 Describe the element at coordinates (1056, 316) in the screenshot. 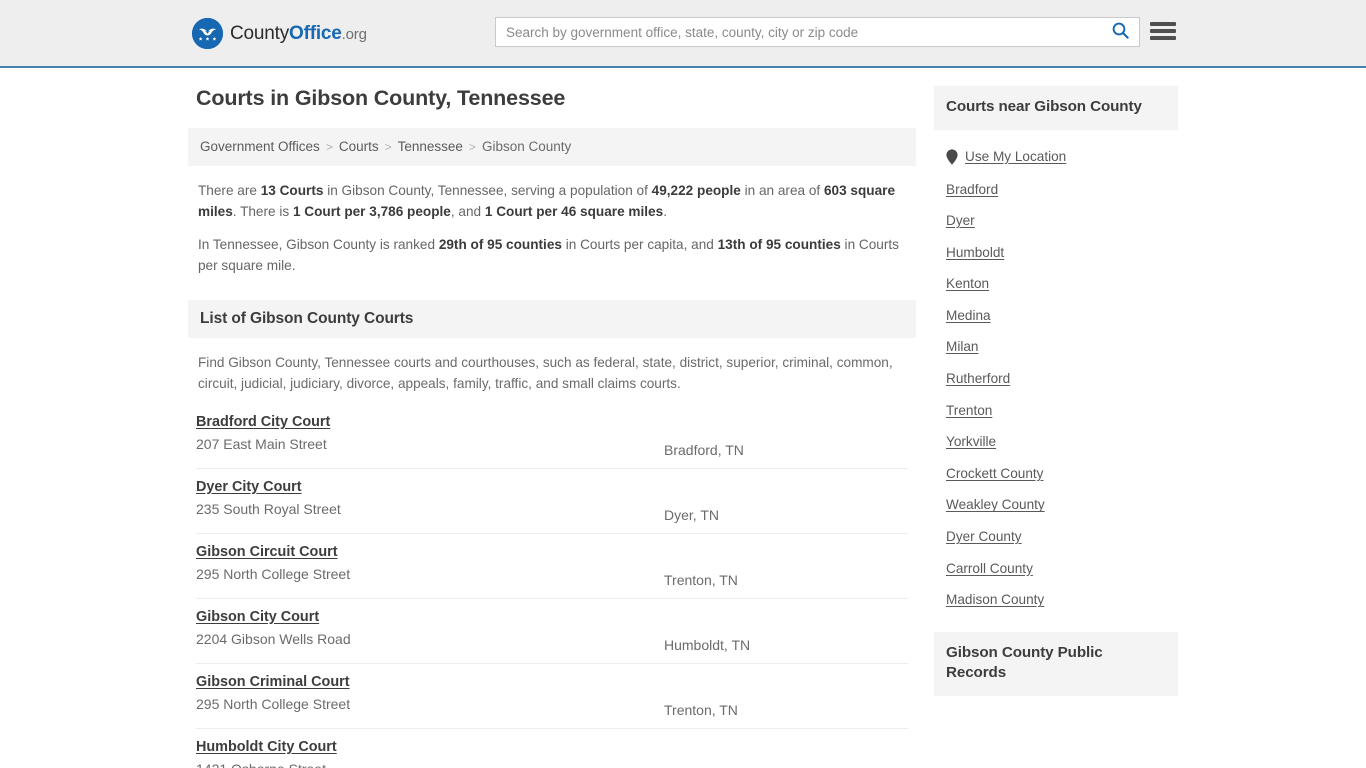

I see `sidebar-item-medina: Medina` at that location.